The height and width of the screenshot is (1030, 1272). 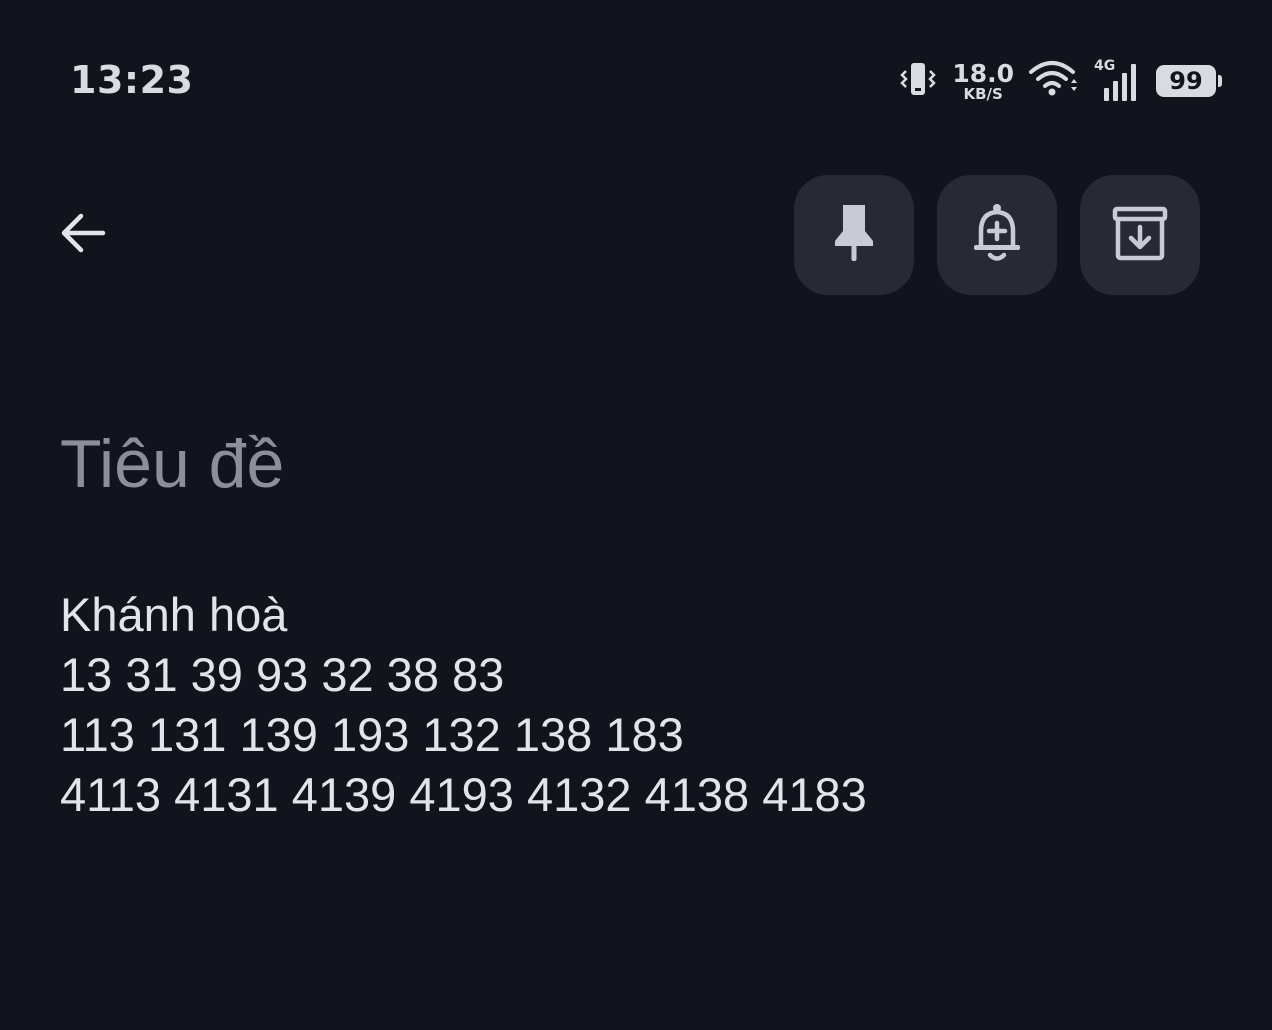 I want to click on reminder-button, so click(x=997, y=235).